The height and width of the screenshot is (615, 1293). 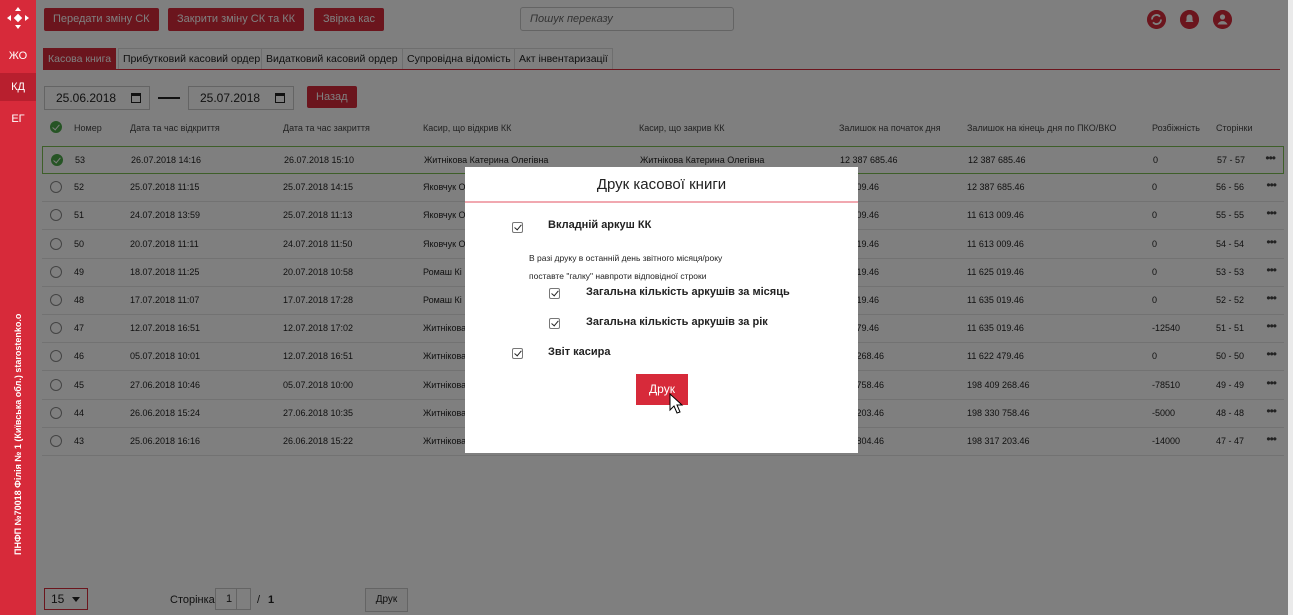 What do you see at coordinates (18, 56) in the screenshot?
I see `rail-item-zho: ЖО` at bounding box center [18, 56].